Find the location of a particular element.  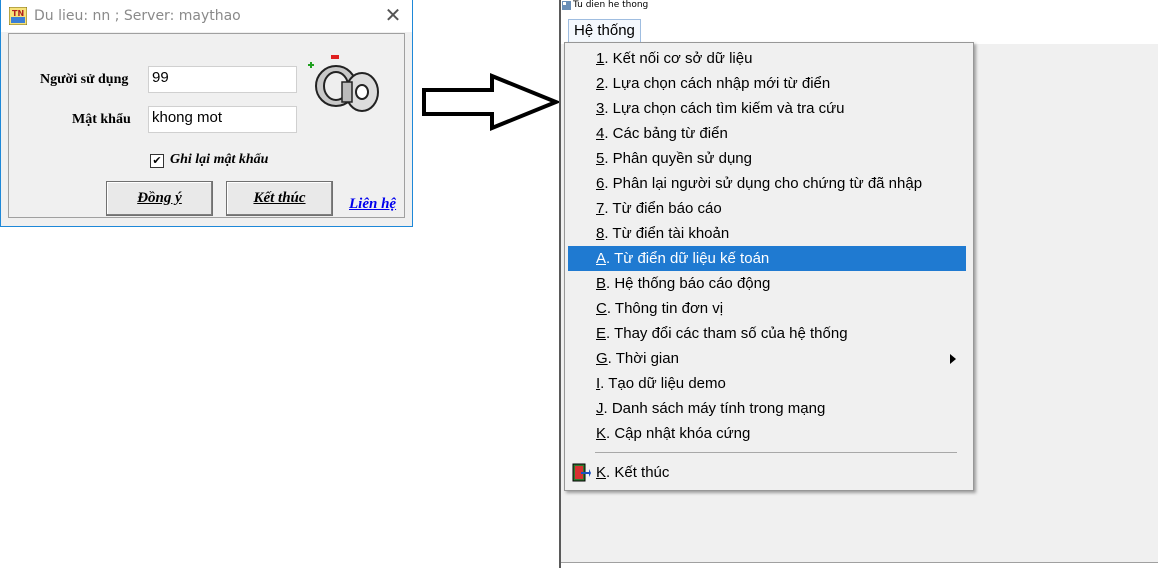

ok-button-label: Đồng ý is located at coordinates (159, 198).